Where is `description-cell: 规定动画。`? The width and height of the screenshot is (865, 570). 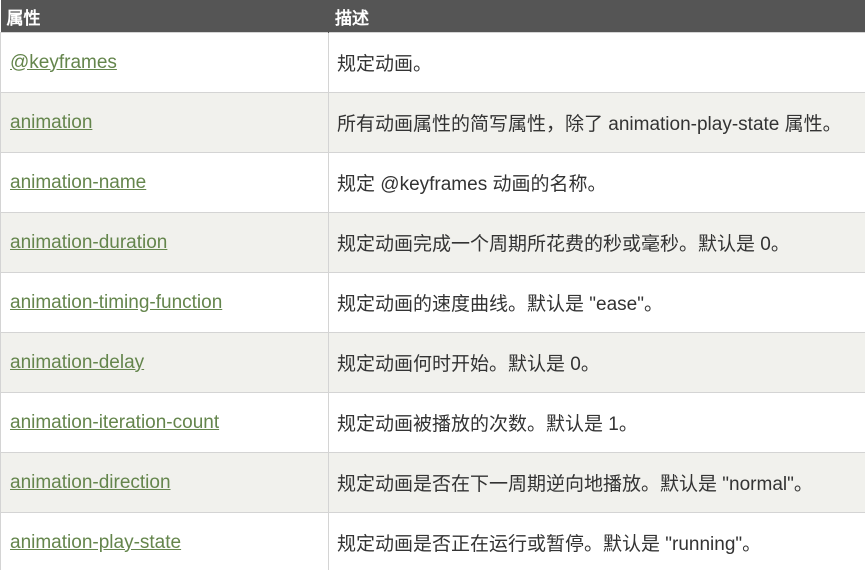 description-cell: 规定动画。 is located at coordinates (596, 62).